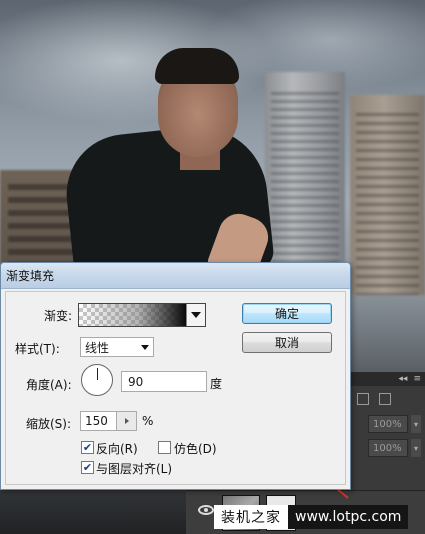  Describe the element at coordinates (417, 379) in the screenshot. I see `panel-menu-icon: ≡` at that location.